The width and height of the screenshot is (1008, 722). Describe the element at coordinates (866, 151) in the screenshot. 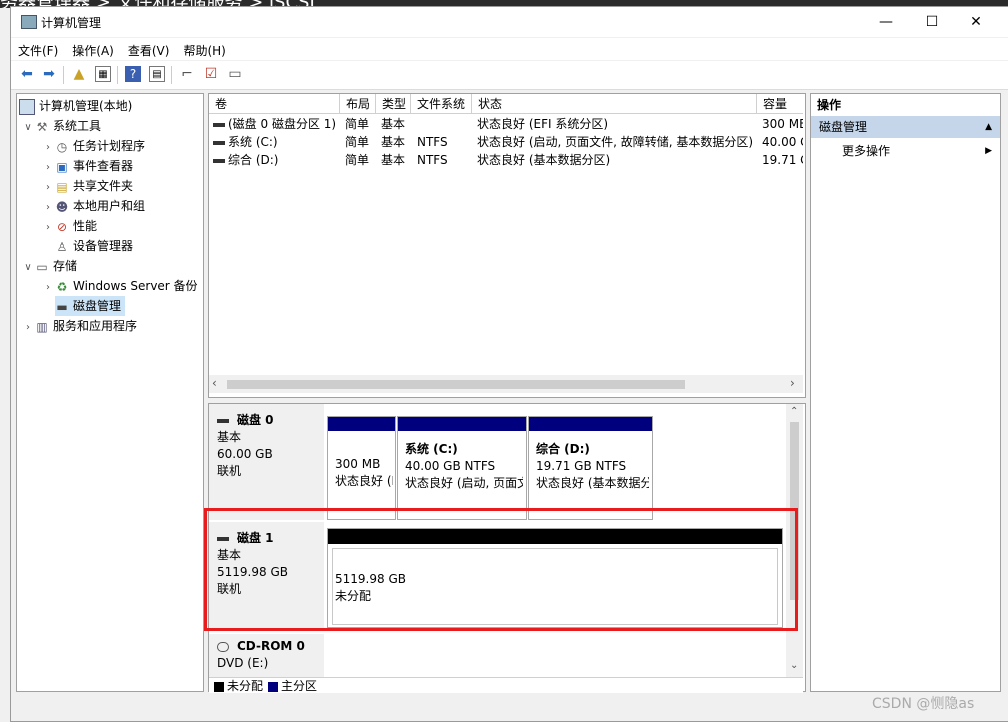

I see `more-actions-label: 更多操作` at that location.